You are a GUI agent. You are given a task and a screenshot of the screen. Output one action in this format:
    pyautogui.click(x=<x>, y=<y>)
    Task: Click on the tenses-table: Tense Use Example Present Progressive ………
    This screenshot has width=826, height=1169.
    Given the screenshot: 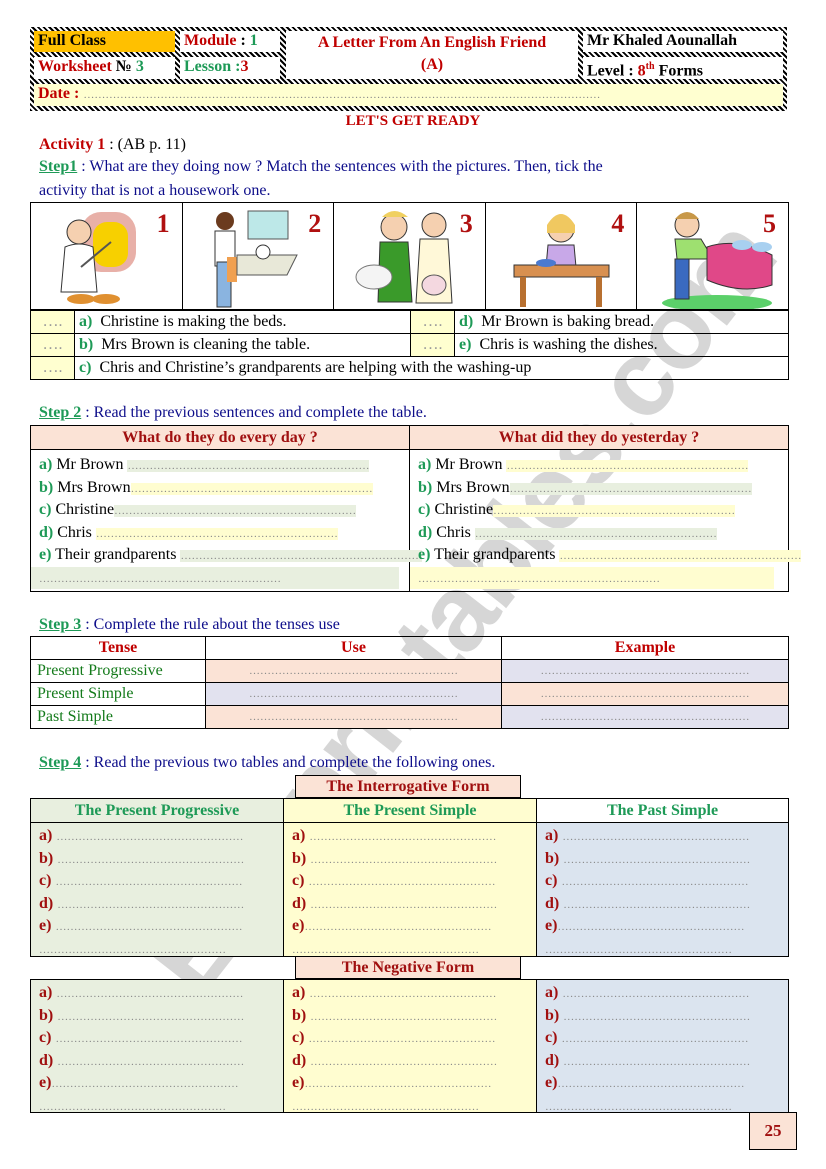 What is the action you would take?
    pyautogui.click(x=409, y=682)
    